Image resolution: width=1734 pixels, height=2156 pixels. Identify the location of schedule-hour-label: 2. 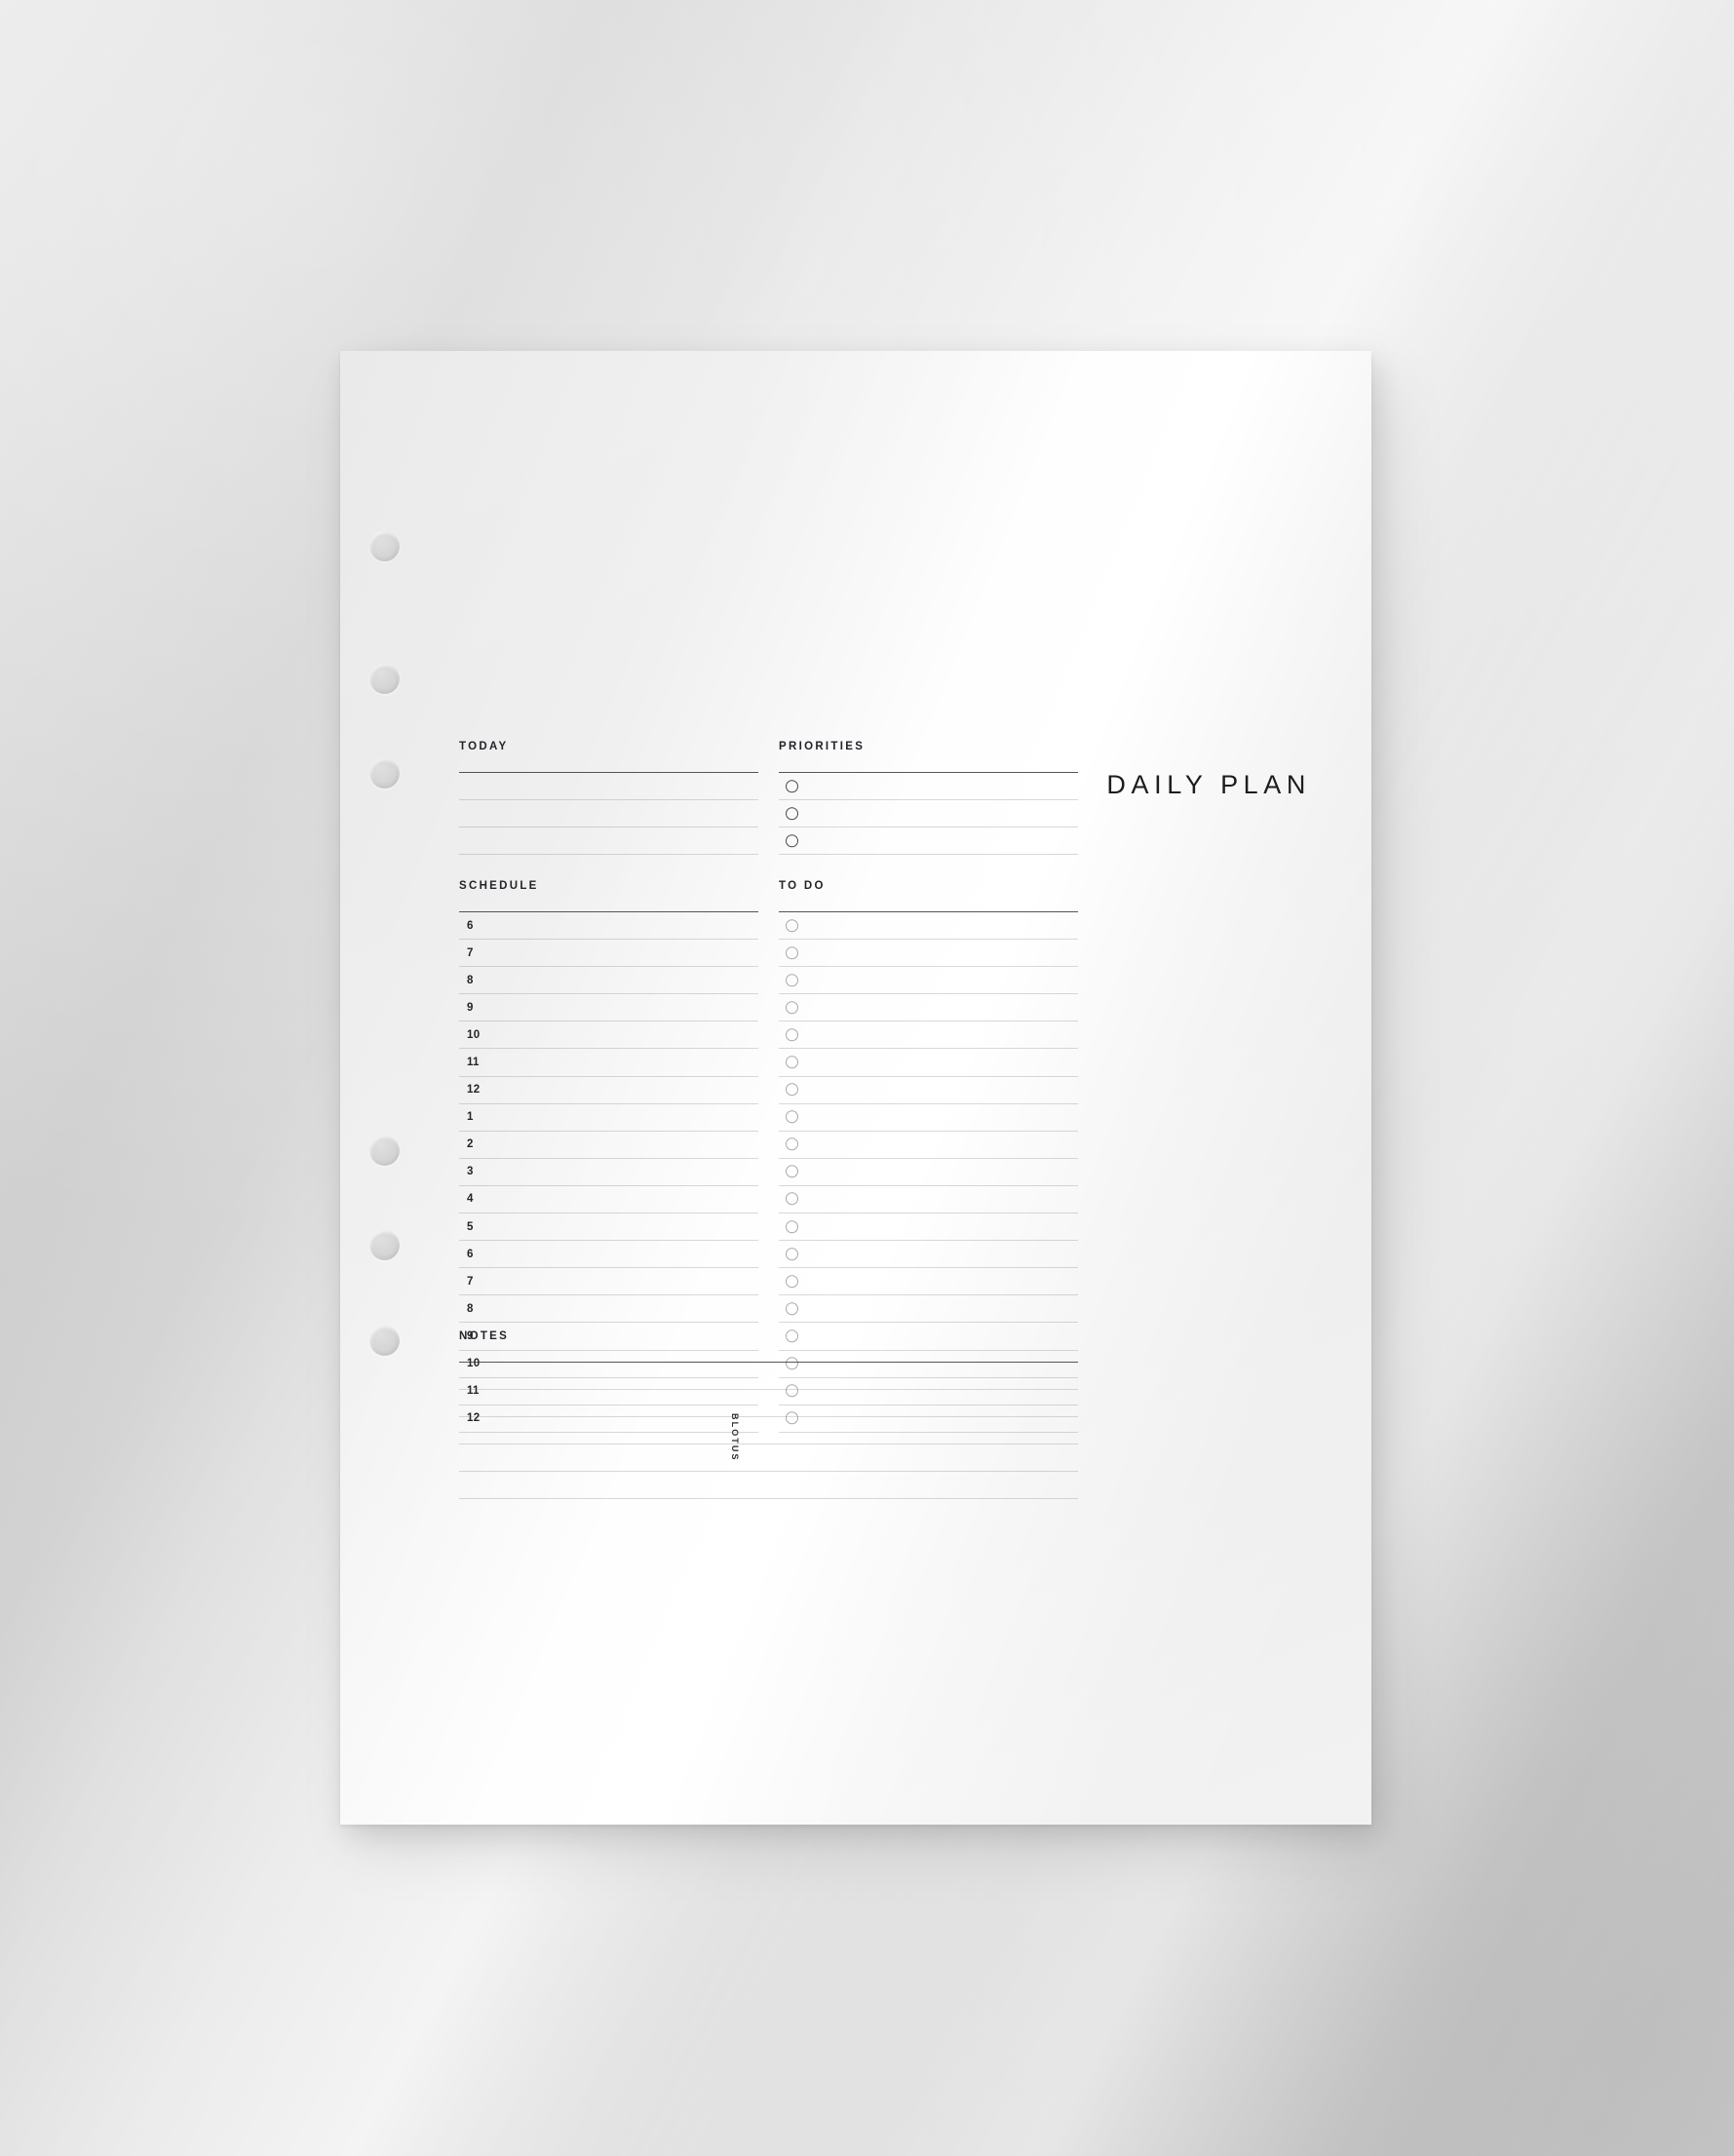
(470, 1144).